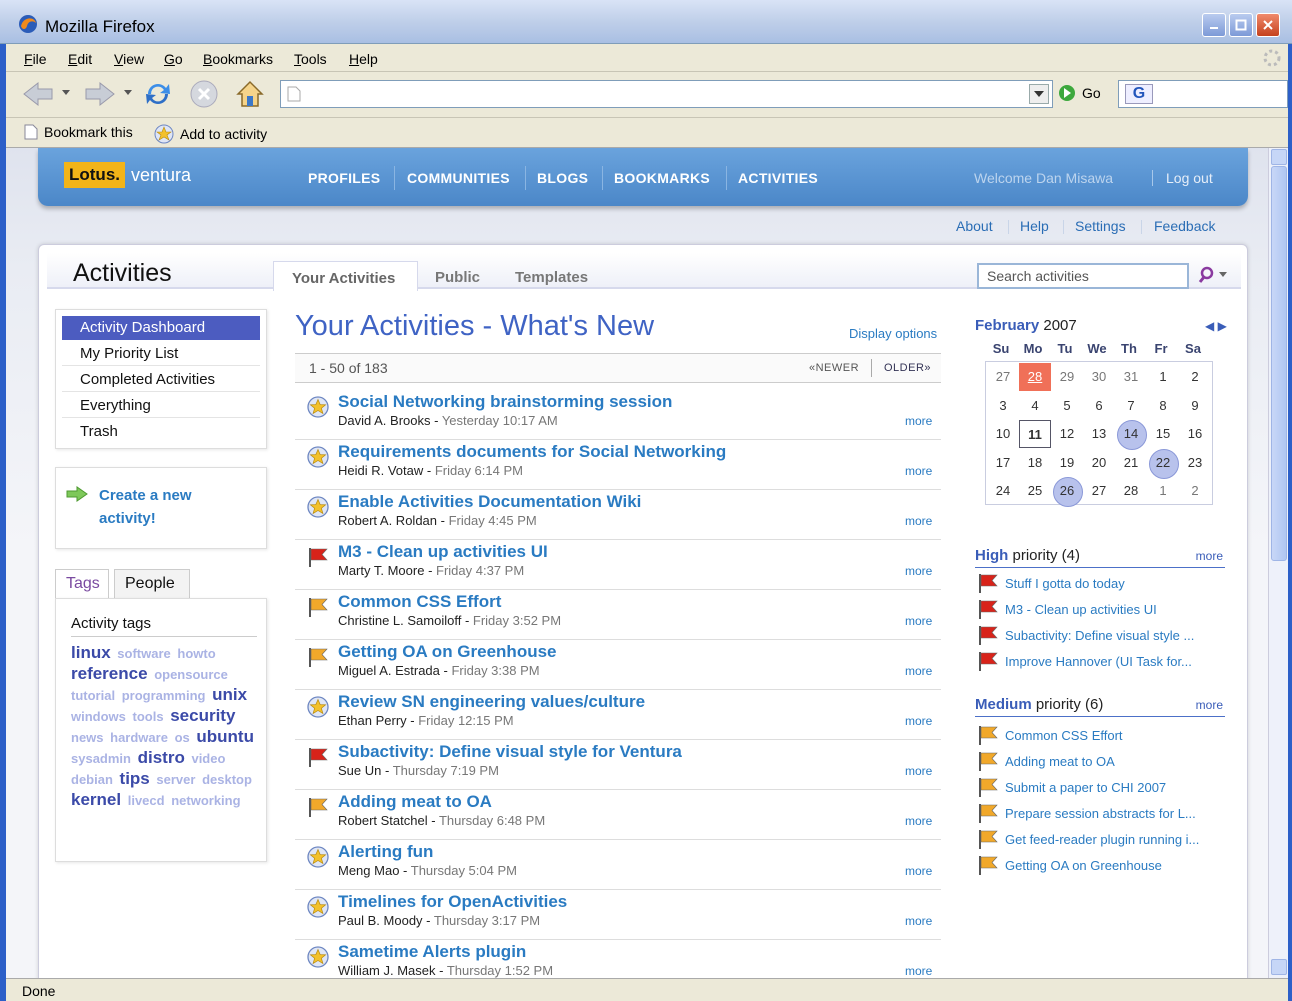  Describe the element at coordinates (173, 59) in the screenshot. I see `menu-go: Go` at that location.